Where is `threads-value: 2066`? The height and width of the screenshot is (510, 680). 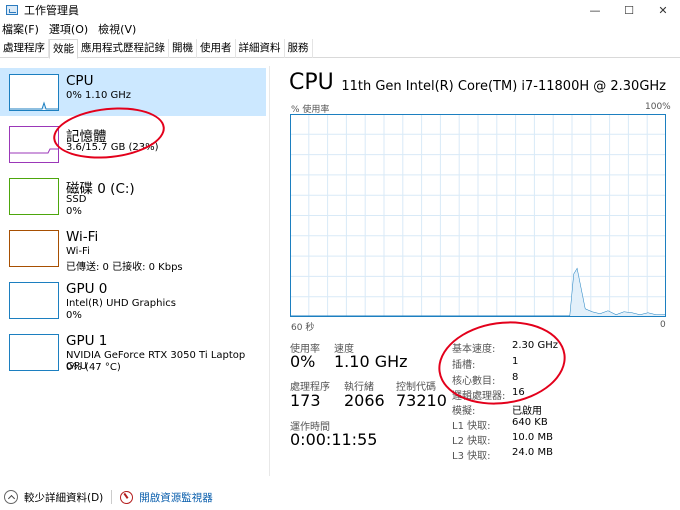 threads-value: 2066 is located at coordinates (364, 400).